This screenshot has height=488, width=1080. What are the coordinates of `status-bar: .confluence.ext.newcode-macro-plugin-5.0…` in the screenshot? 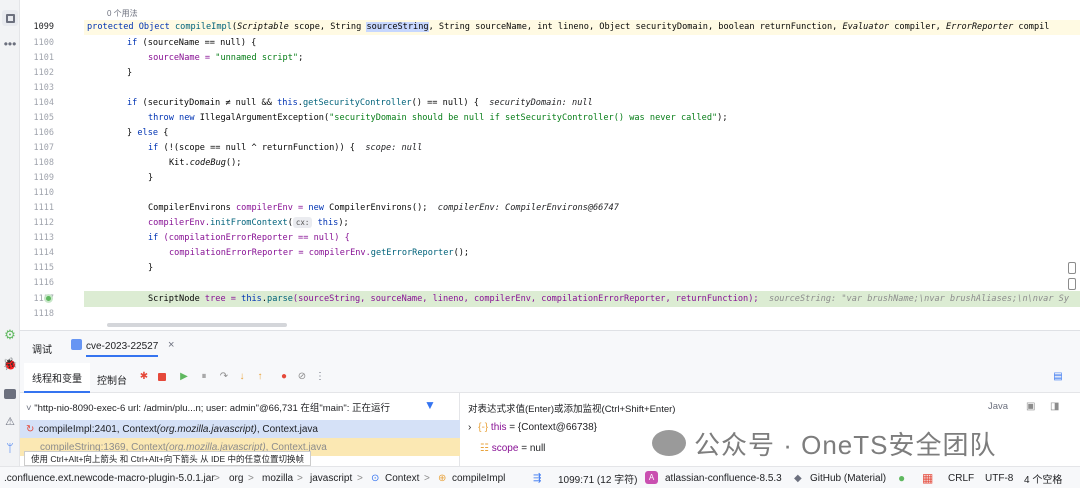 It's located at (540, 477).